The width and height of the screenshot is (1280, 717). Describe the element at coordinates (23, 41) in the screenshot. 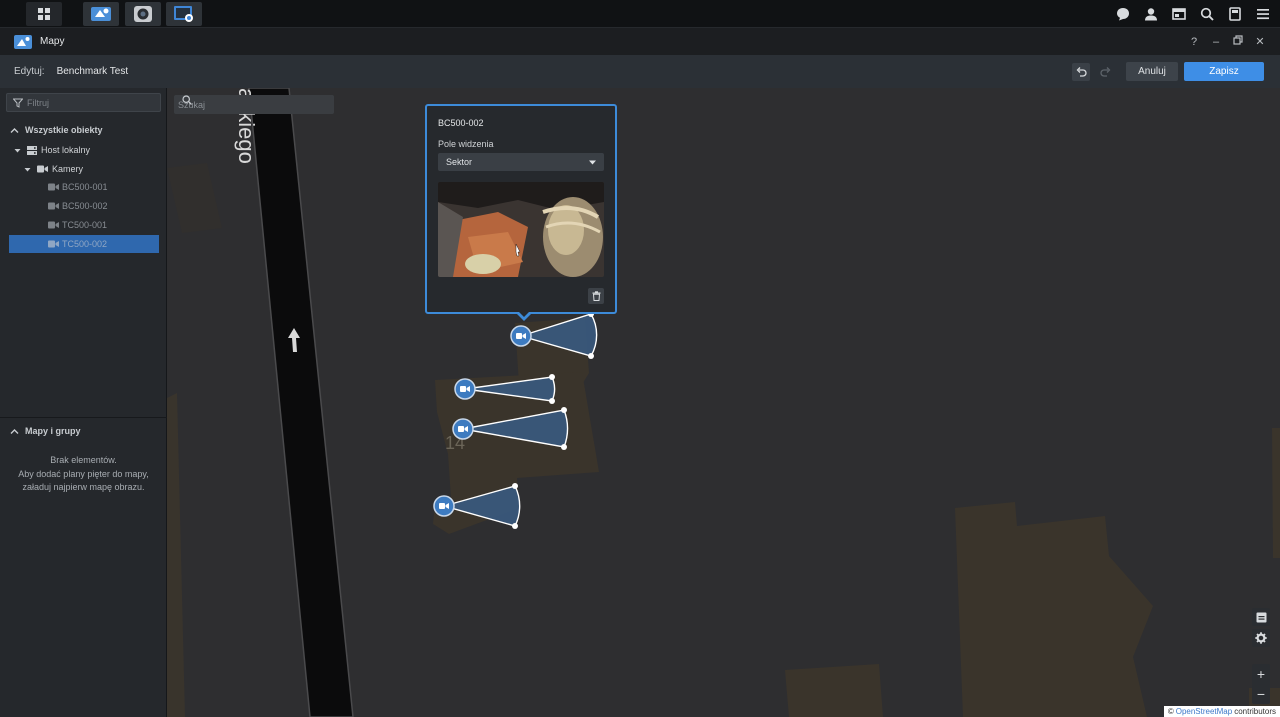

I see `maps-app-icon` at that location.